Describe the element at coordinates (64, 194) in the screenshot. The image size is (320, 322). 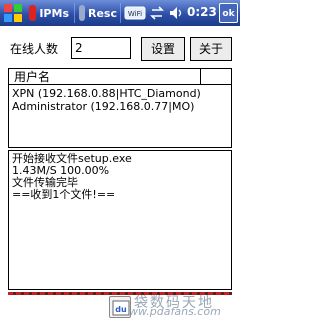
I see `log-line: ==收到1个文件!==` at that location.